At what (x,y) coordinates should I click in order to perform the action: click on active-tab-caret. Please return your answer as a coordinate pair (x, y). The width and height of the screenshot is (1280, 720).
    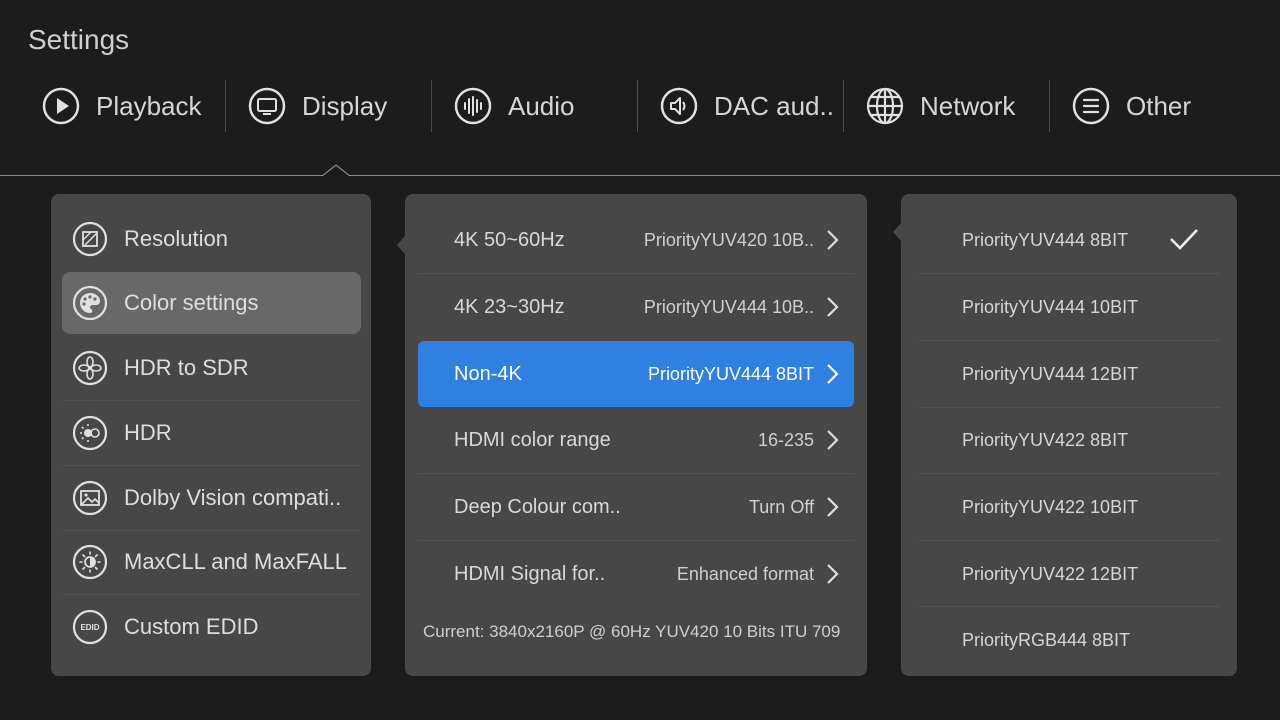
    Looking at the image, I should click on (336, 170).